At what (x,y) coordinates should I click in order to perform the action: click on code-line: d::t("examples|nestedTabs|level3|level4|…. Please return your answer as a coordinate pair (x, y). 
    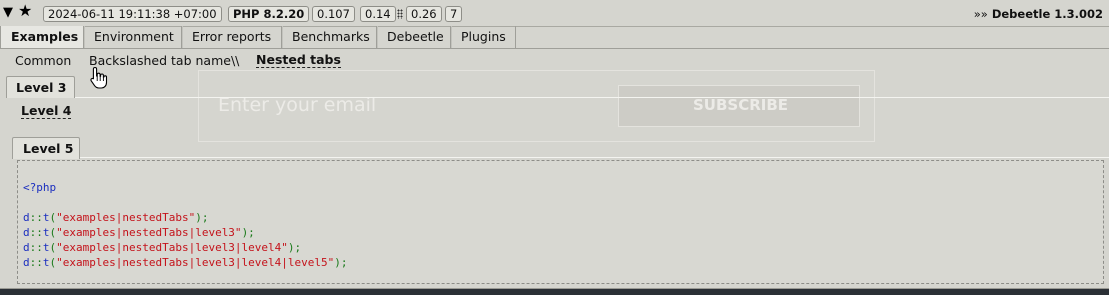
    Looking at the image, I should click on (185, 262).